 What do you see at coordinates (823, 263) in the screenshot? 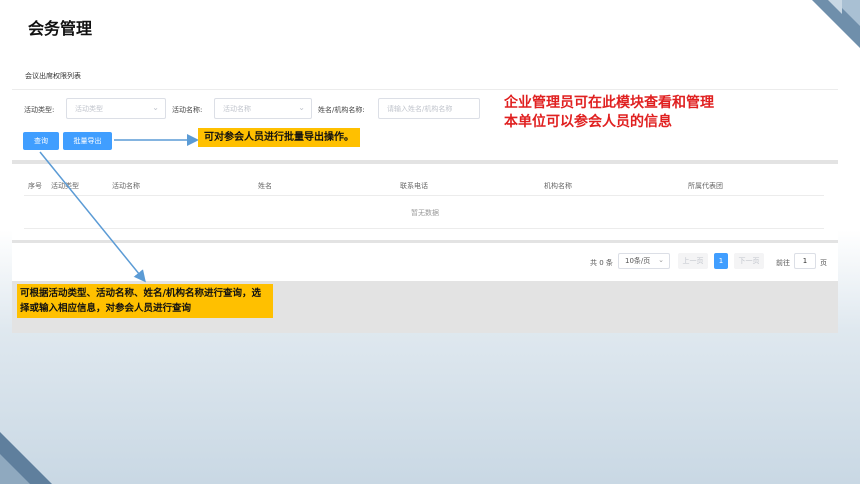
I see `page-unit-label: 页` at bounding box center [823, 263].